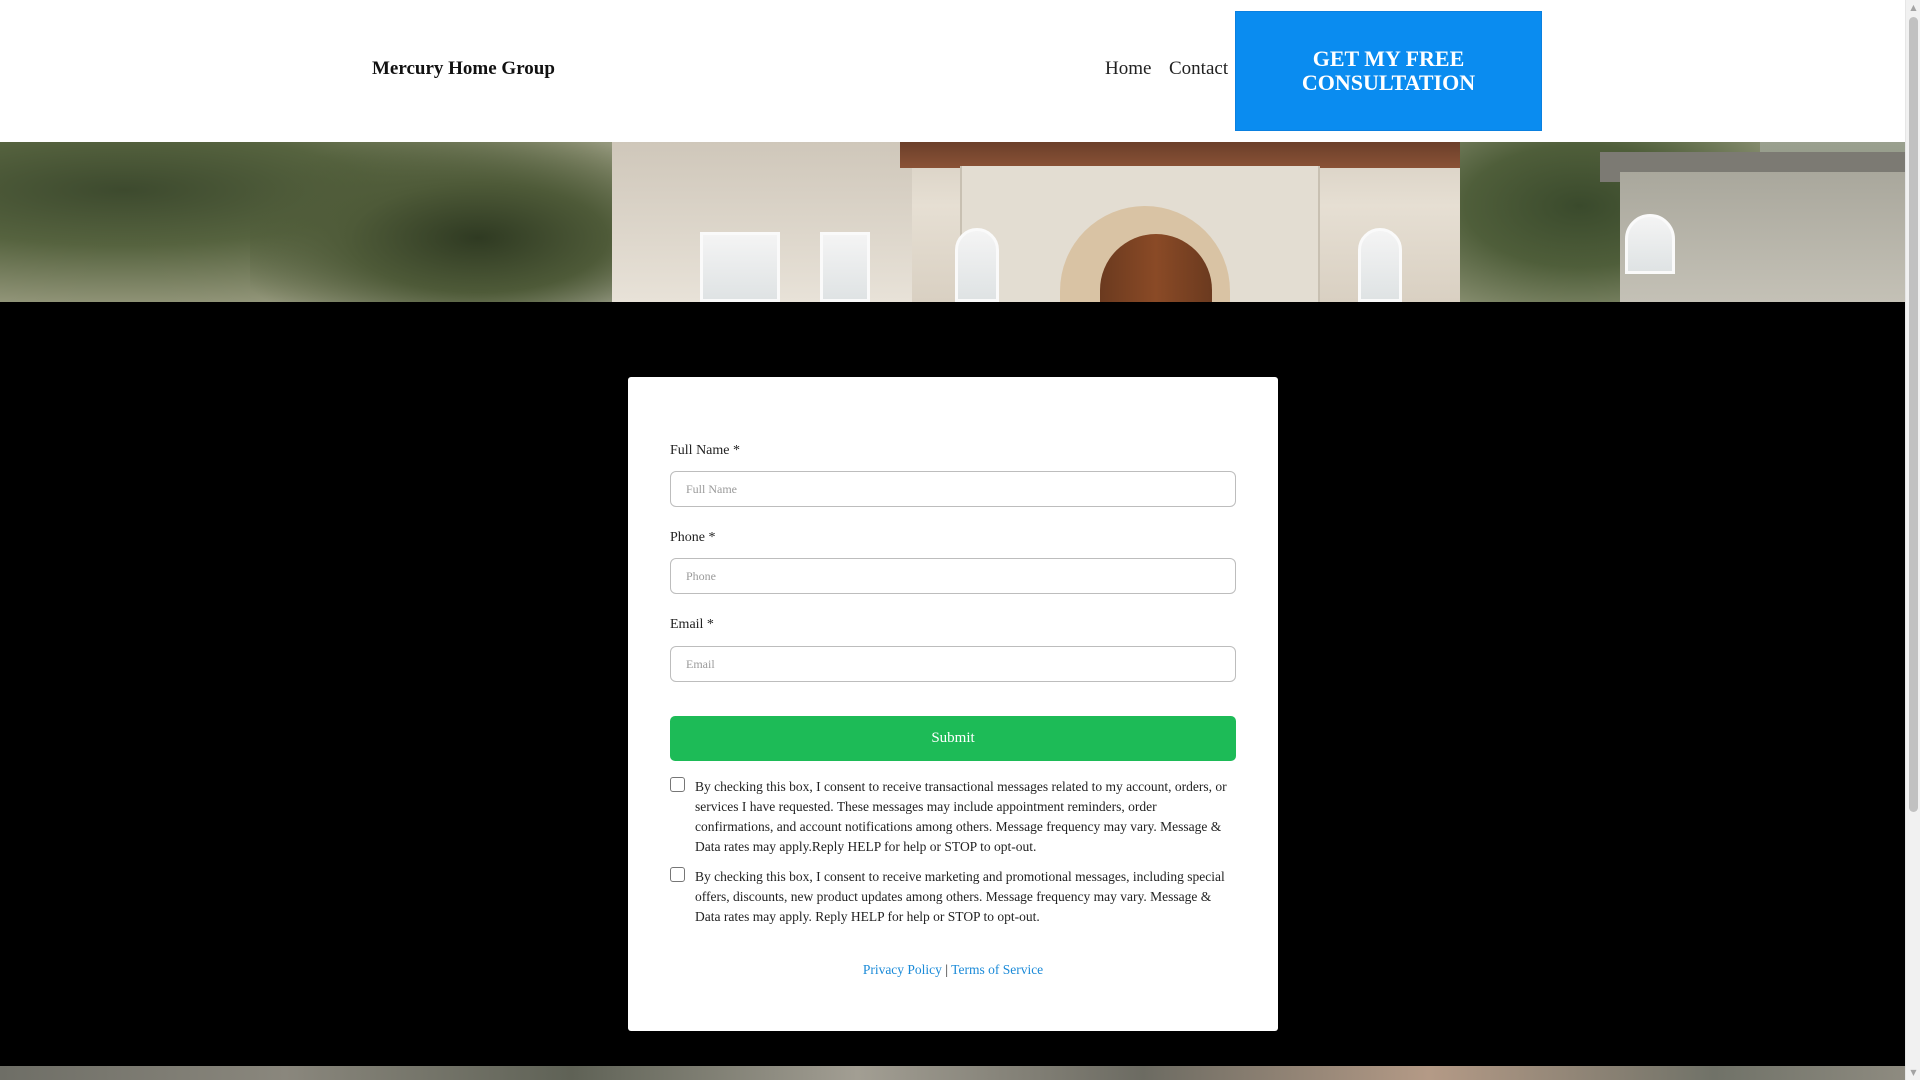 The image size is (1920, 1080). I want to click on full-name-input, so click(953, 489).